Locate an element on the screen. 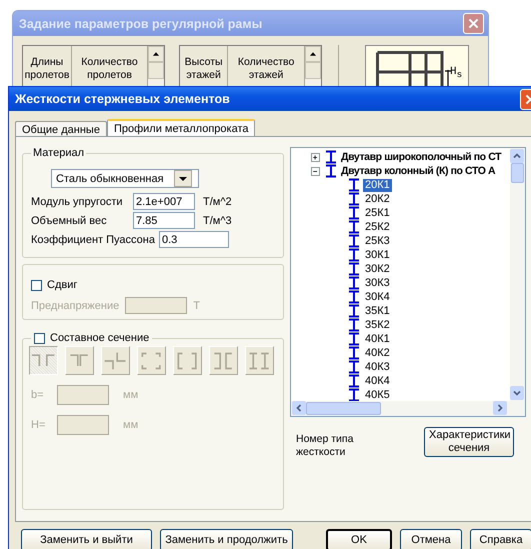  tree-item: 30К3 is located at coordinates (377, 283).